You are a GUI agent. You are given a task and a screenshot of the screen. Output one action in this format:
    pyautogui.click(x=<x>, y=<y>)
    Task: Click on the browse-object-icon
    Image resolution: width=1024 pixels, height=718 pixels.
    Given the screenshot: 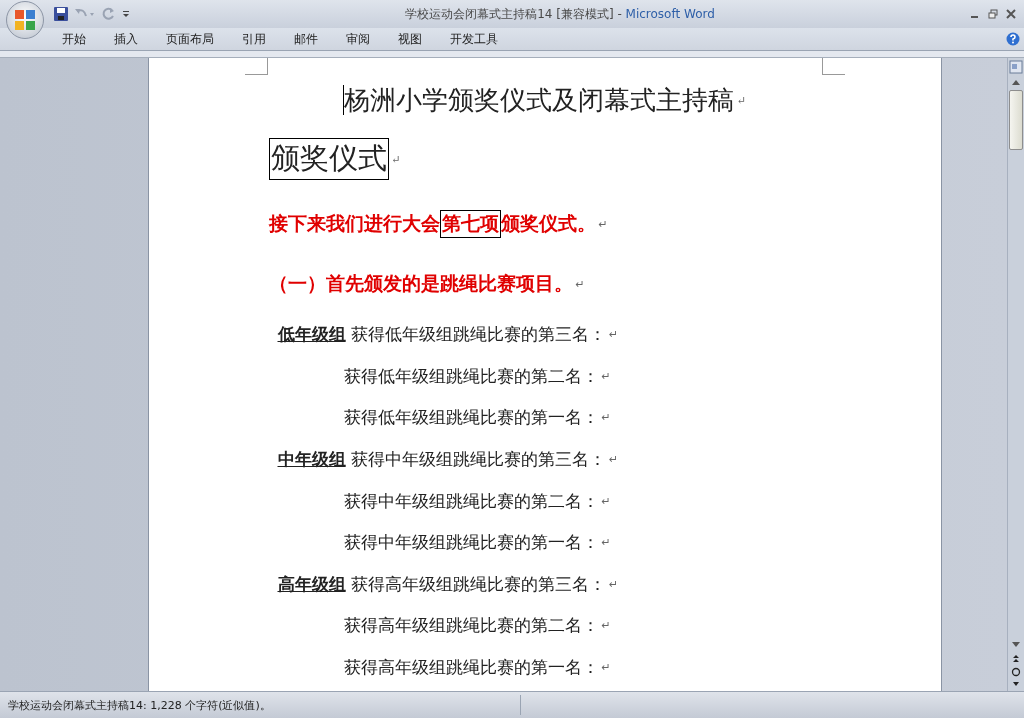 What is the action you would take?
    pyautogui.click(x=1016, y=672)
    